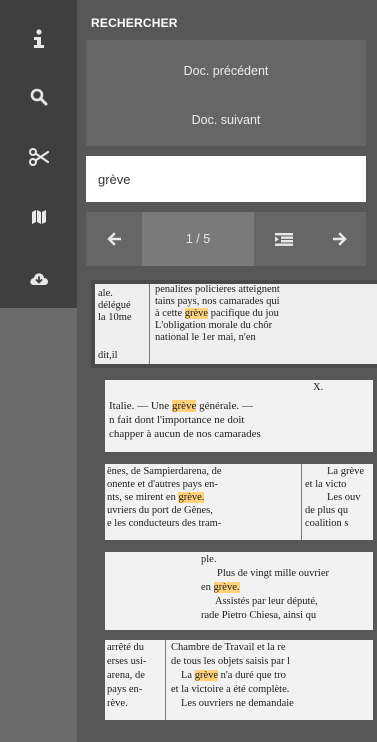 The height and width of the screenshot is (742, 377). I want to click on cloud-download-icon, so click(38, 279).